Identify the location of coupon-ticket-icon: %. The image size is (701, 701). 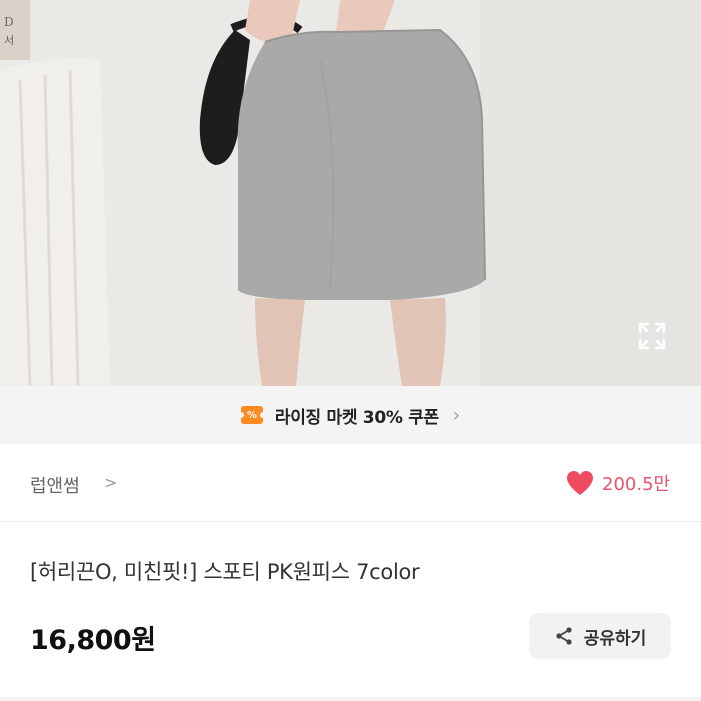
(251, 415).